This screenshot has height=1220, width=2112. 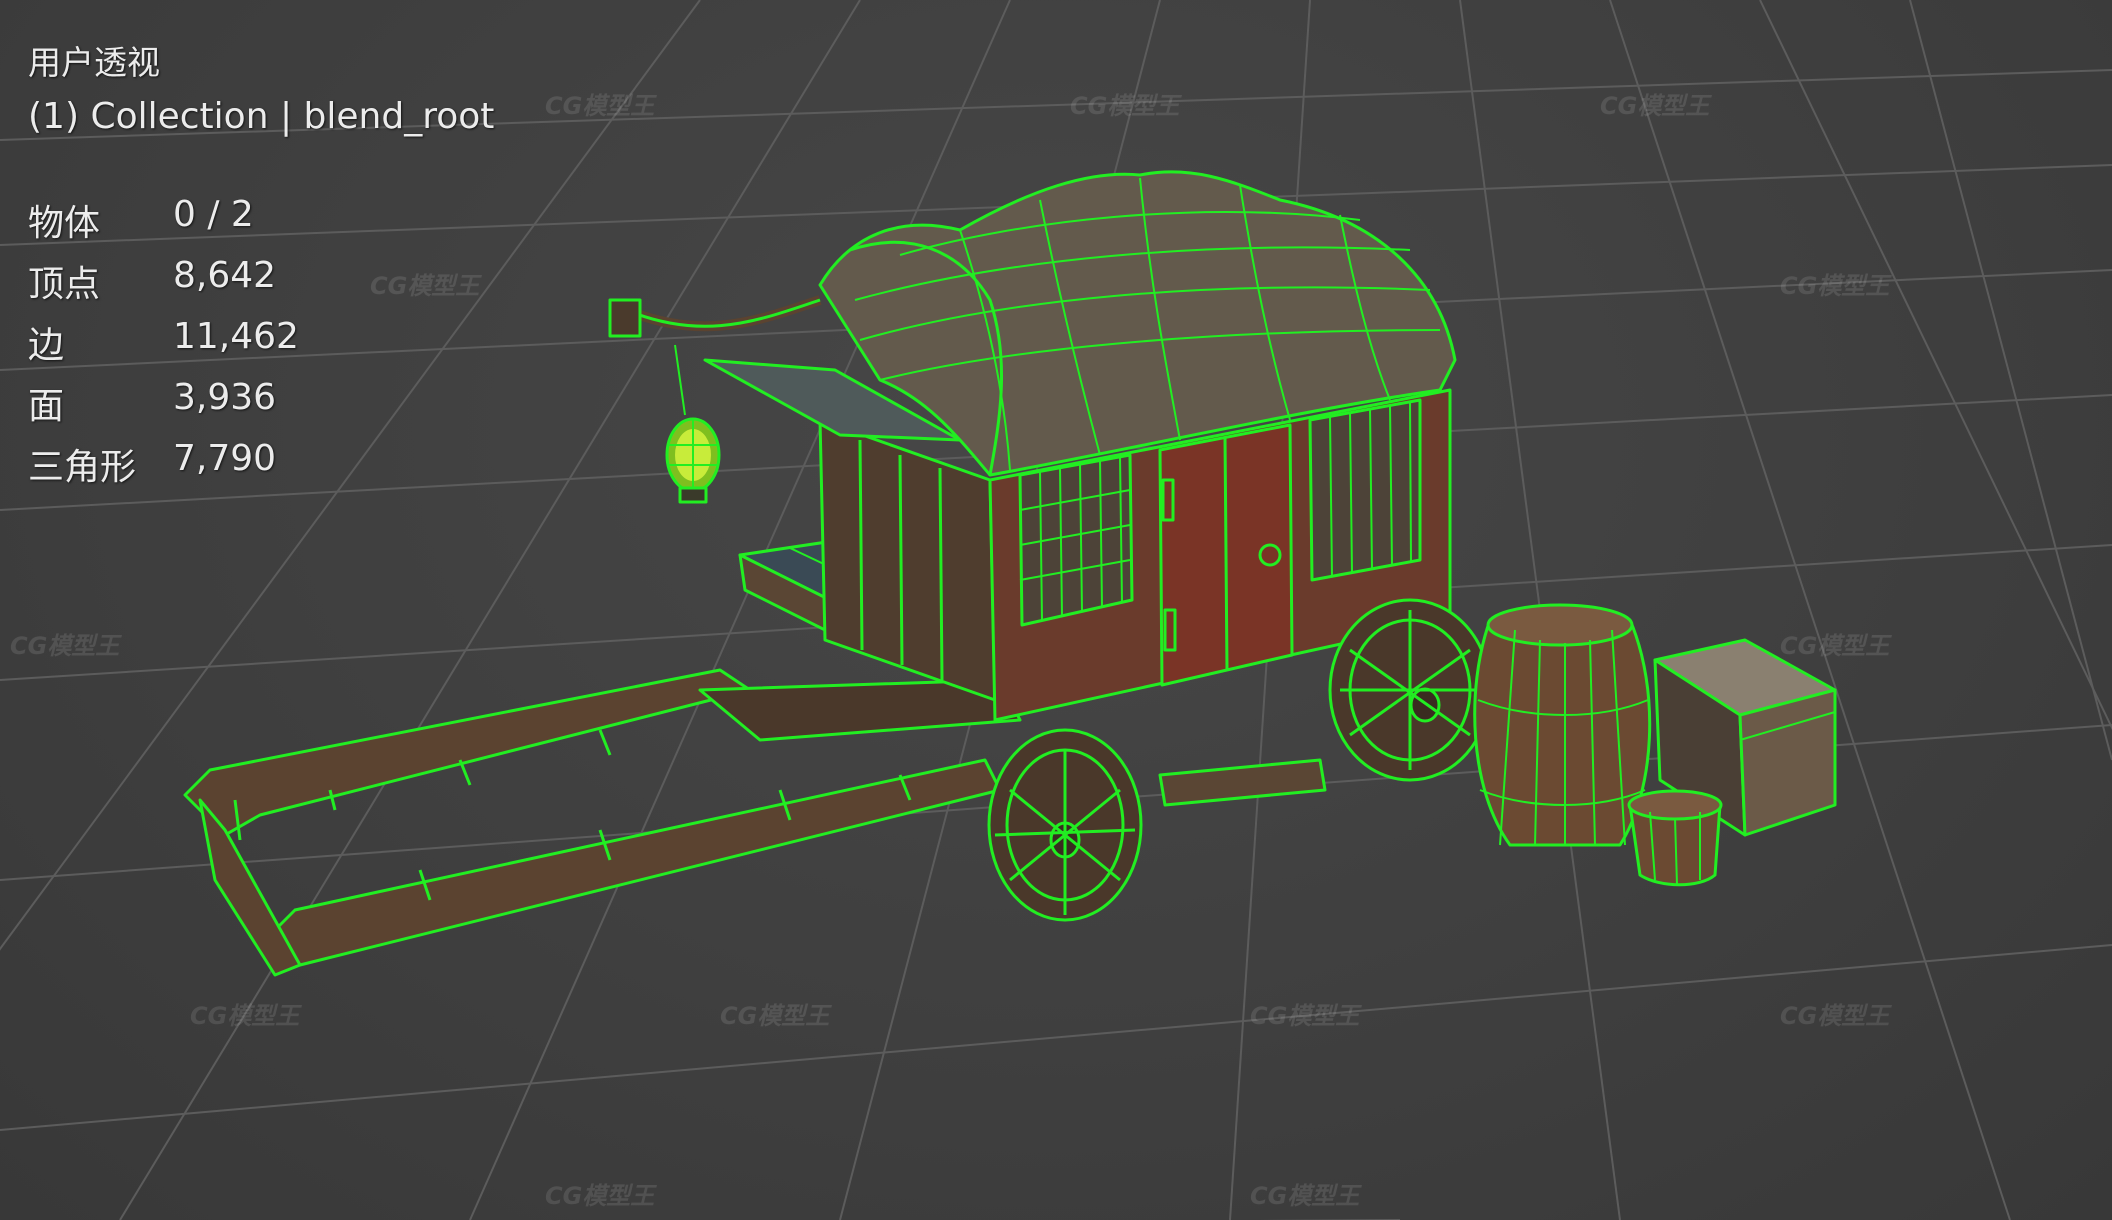 I want to click on stat-value: 7,790, so click(x=225, y=458).